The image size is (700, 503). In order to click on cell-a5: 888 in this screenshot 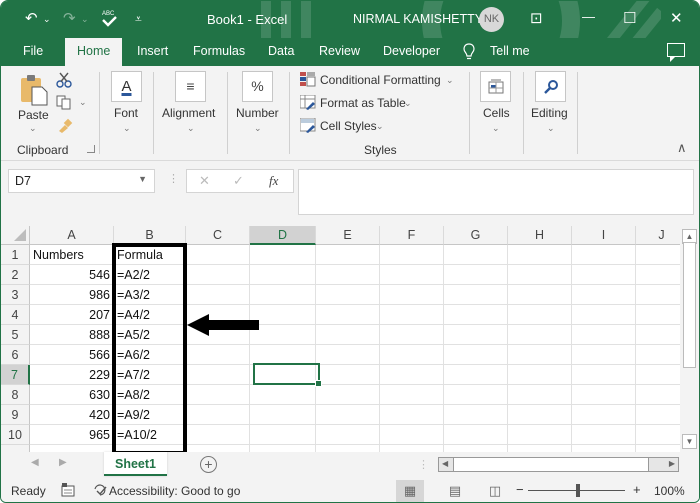, I will do `click(72, 335)`.